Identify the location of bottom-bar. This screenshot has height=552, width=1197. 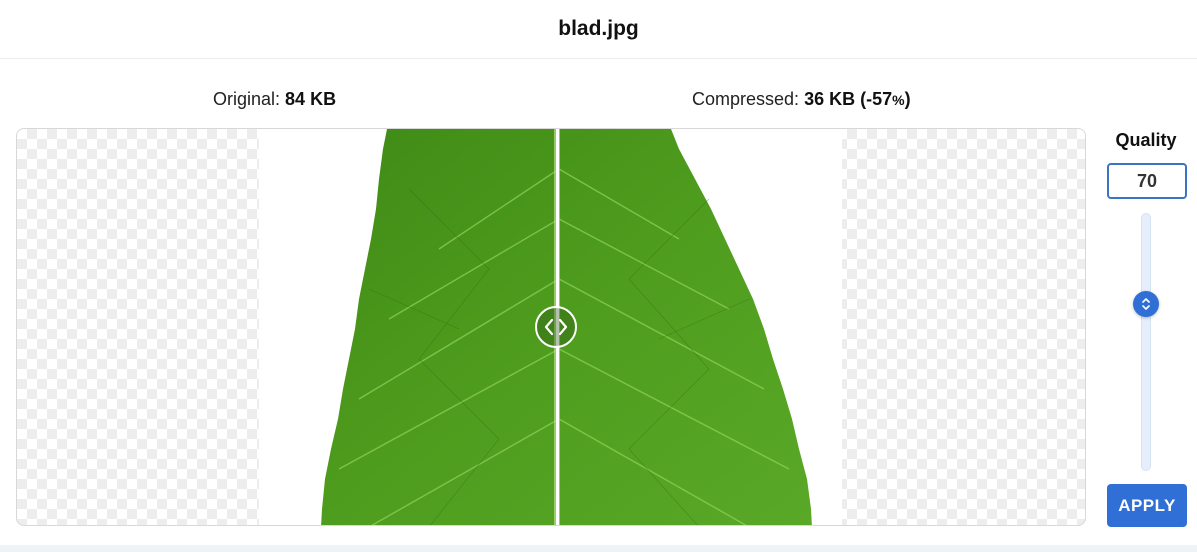
(598, 548).